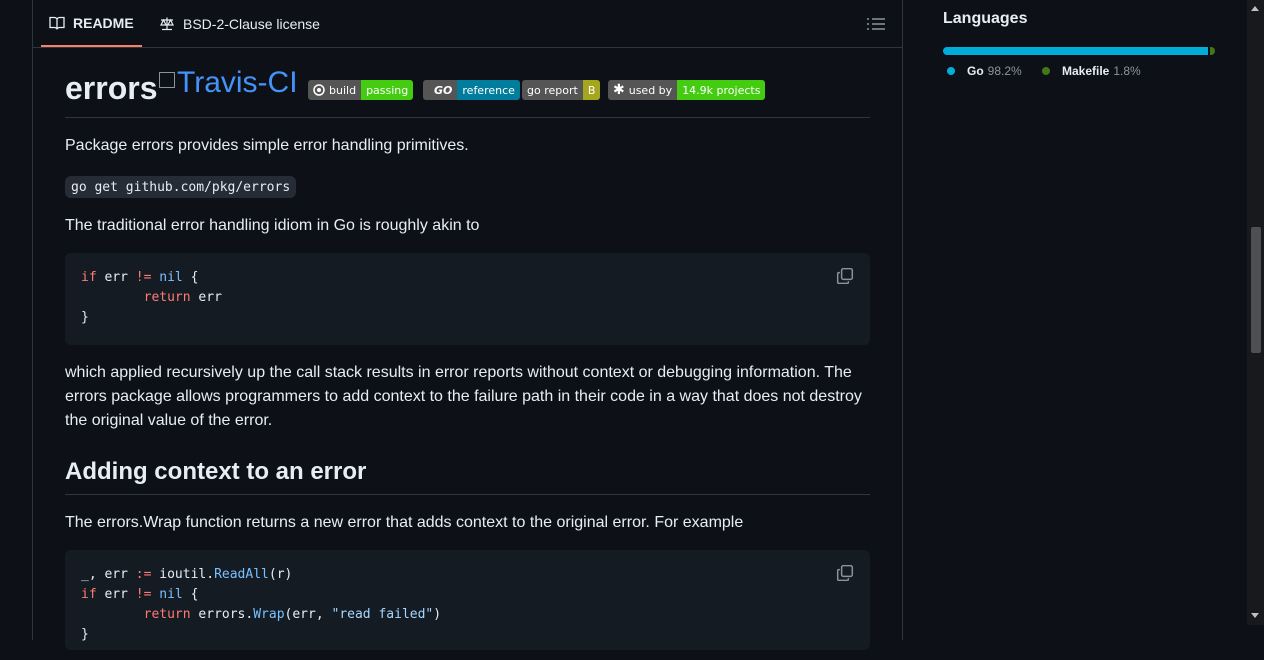 Image resolution: width=1264 pixels, height=660 pixels. Describe the element at coordinates (1127, 71) in the screenshot. I see `language-percent-makefile: 1.8%` at that location.